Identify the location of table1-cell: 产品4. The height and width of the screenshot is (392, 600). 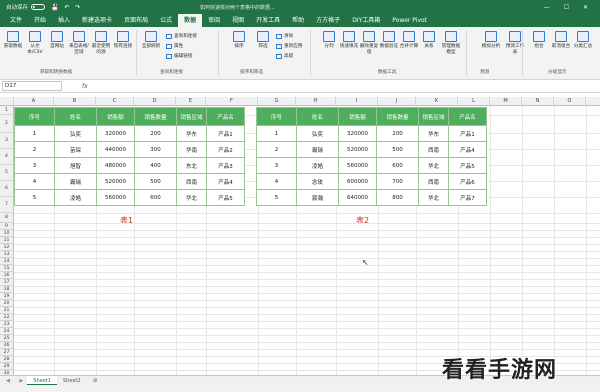
(225, 181).